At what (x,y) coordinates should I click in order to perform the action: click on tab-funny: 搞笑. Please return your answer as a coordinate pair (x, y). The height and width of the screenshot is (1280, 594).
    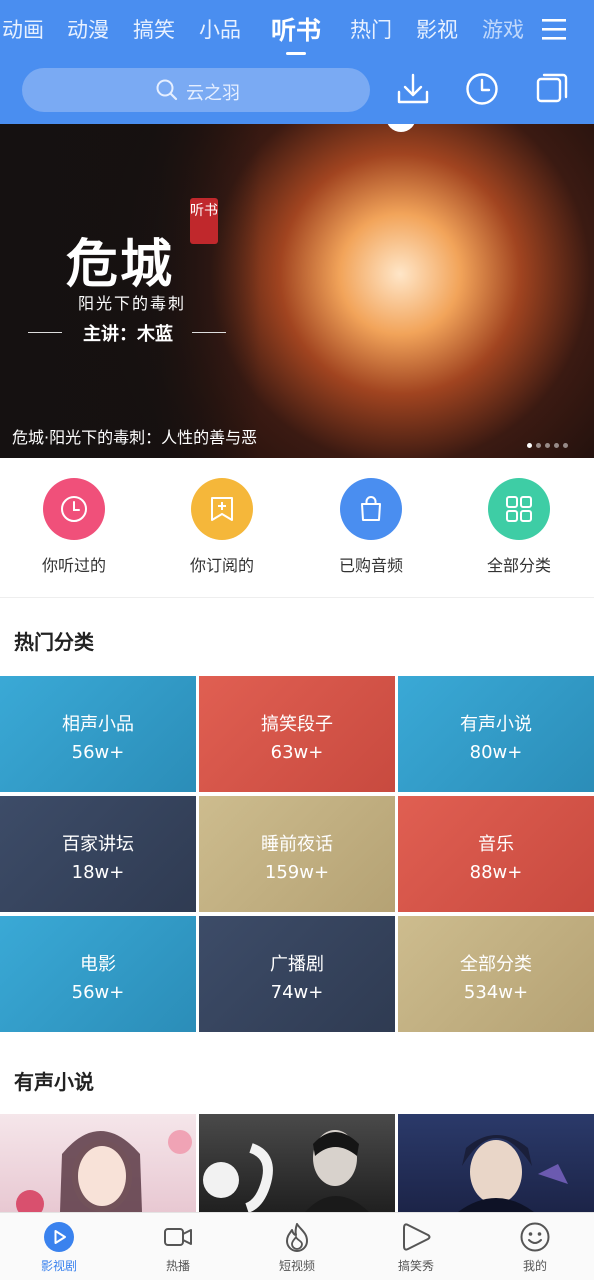
    Looking at the image, I should click on (154, 29).